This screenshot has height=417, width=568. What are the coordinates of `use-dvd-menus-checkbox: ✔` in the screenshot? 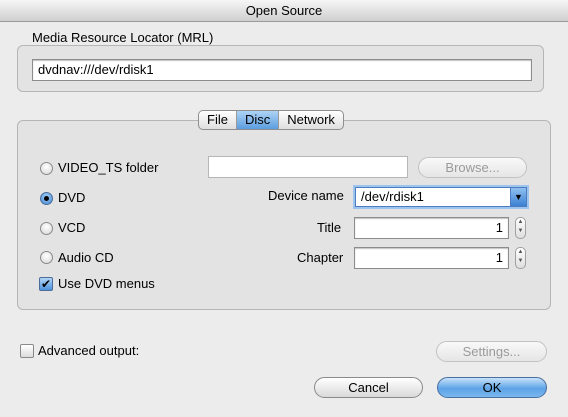 It's located at (46, 284).